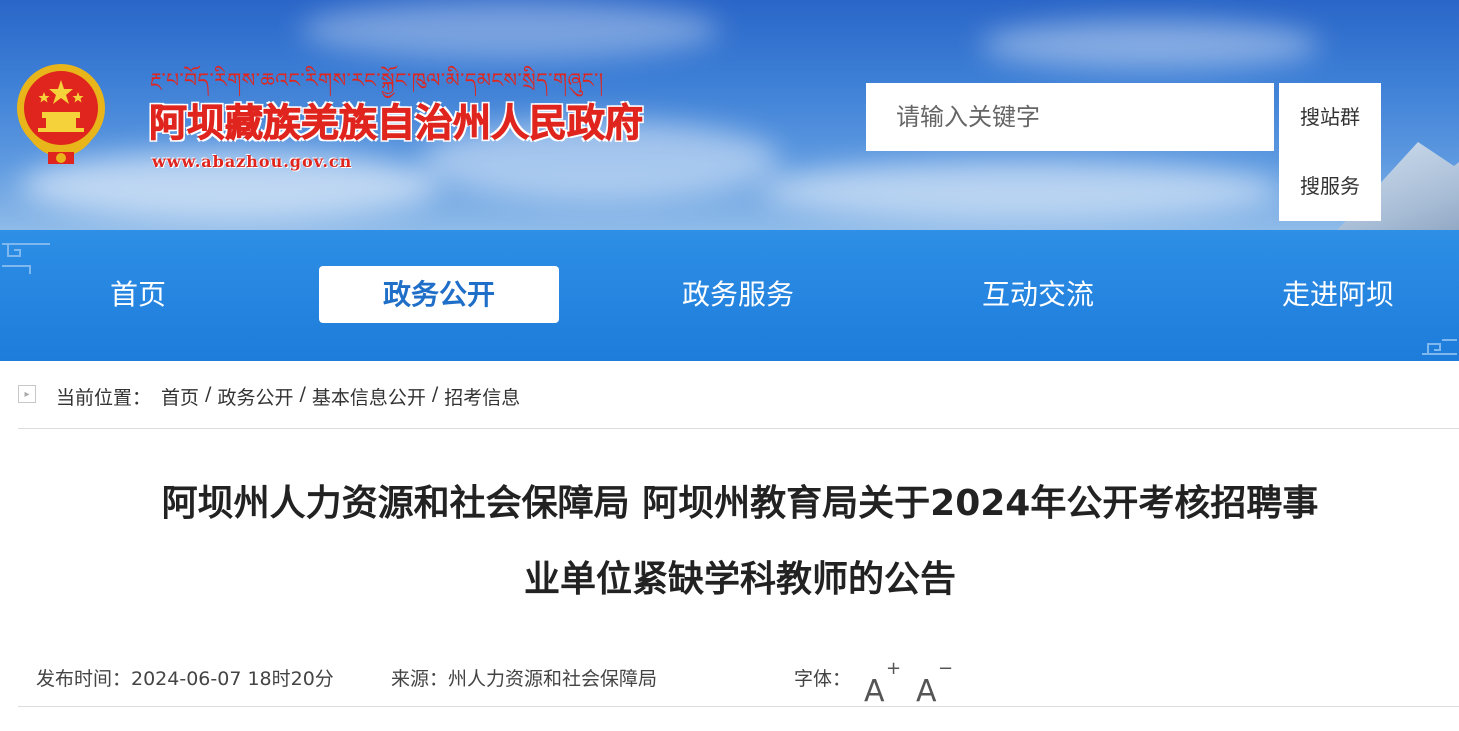 This screenshot has height=731, width=1459. I want to click on breadcrumb-home: 首页, so click(180, 396).